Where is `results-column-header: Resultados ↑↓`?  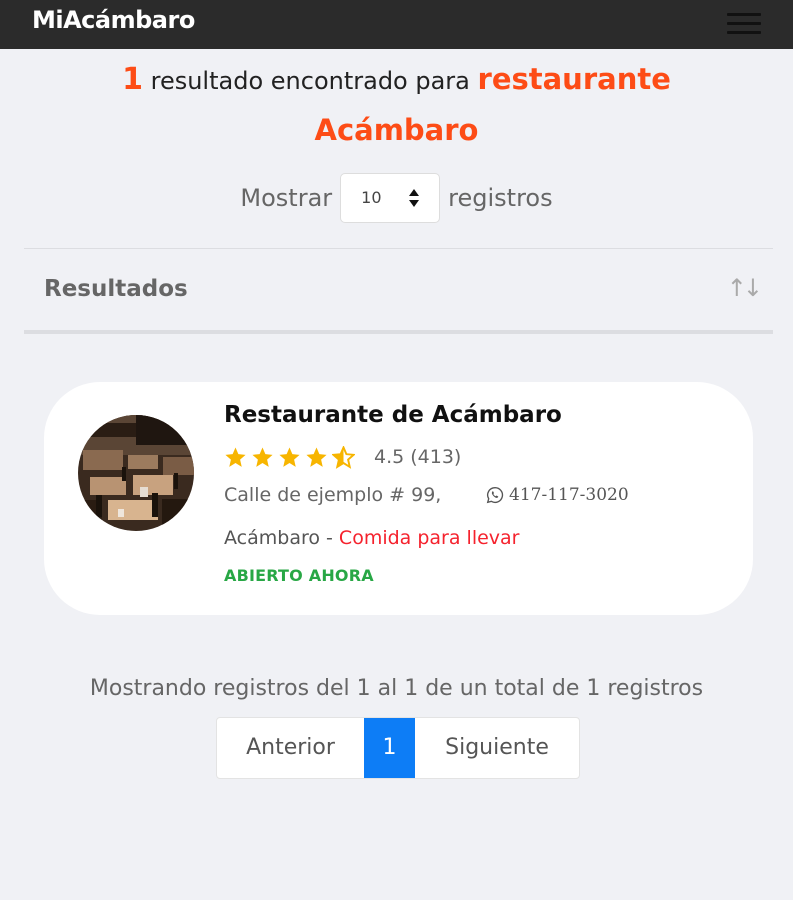 results-column-header: Resultados ↑↓ is located at coordinates (398, 292).